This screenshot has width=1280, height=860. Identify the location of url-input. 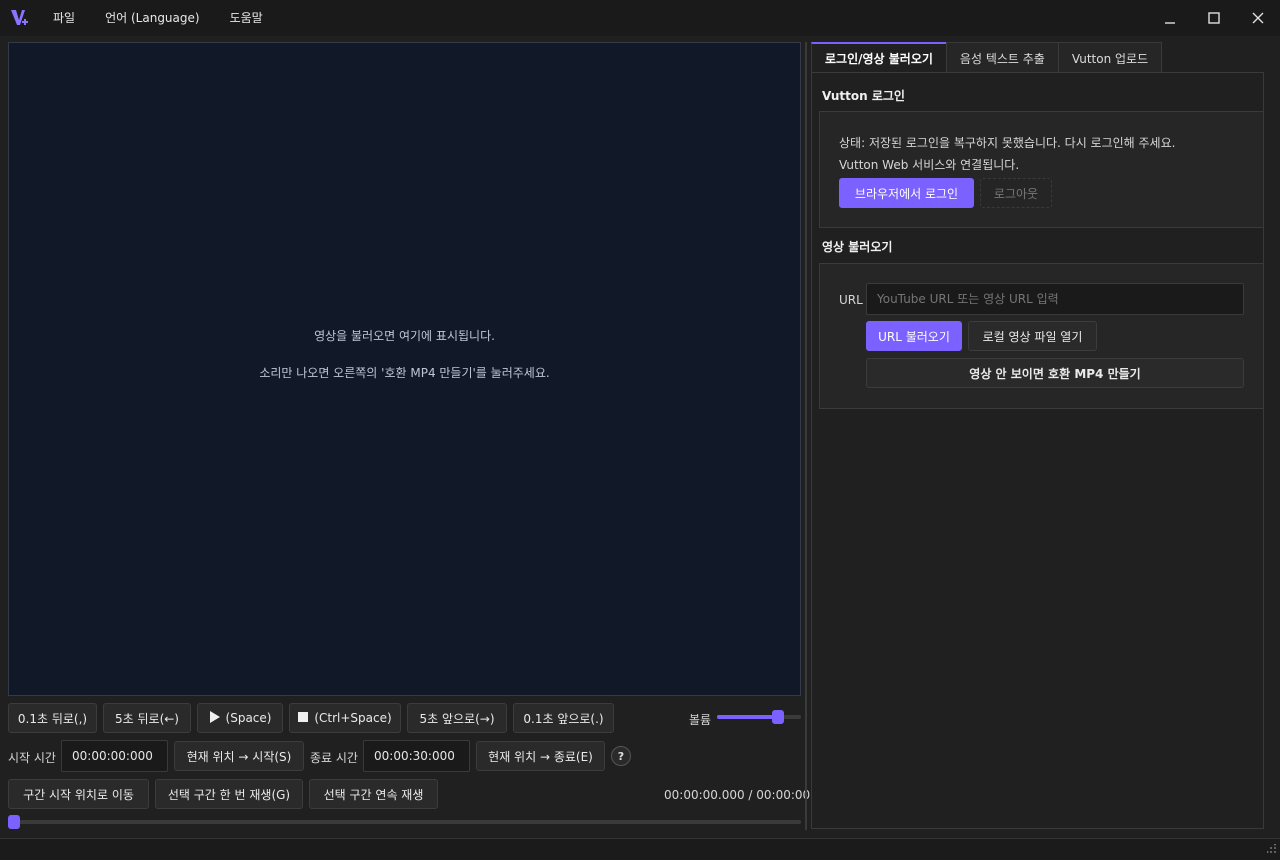
(1055, 299).